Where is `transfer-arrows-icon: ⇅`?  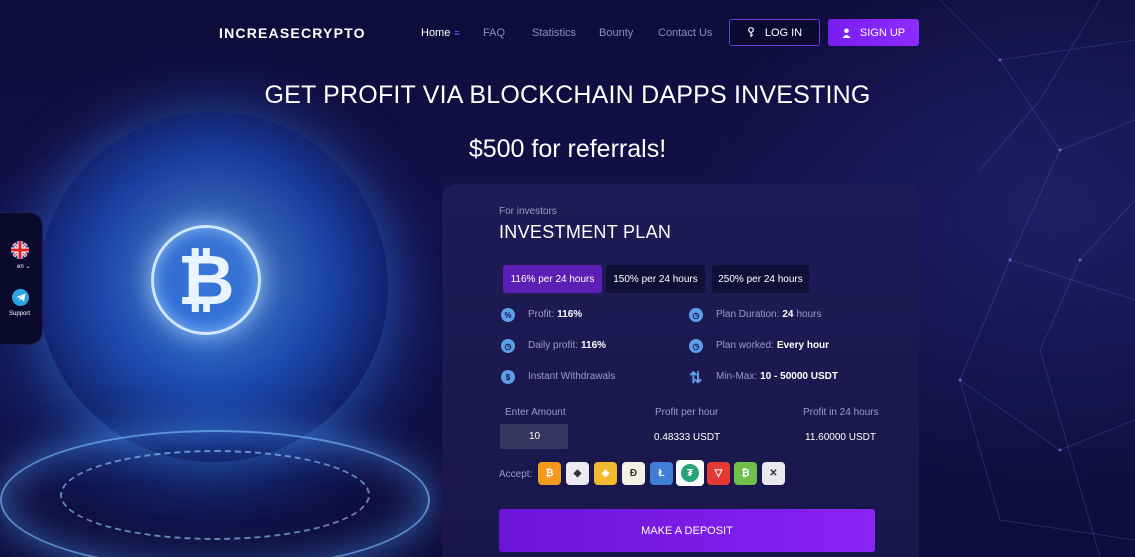
transfer-arrows-icon: ⇅ is located at coordinates (696, 378).